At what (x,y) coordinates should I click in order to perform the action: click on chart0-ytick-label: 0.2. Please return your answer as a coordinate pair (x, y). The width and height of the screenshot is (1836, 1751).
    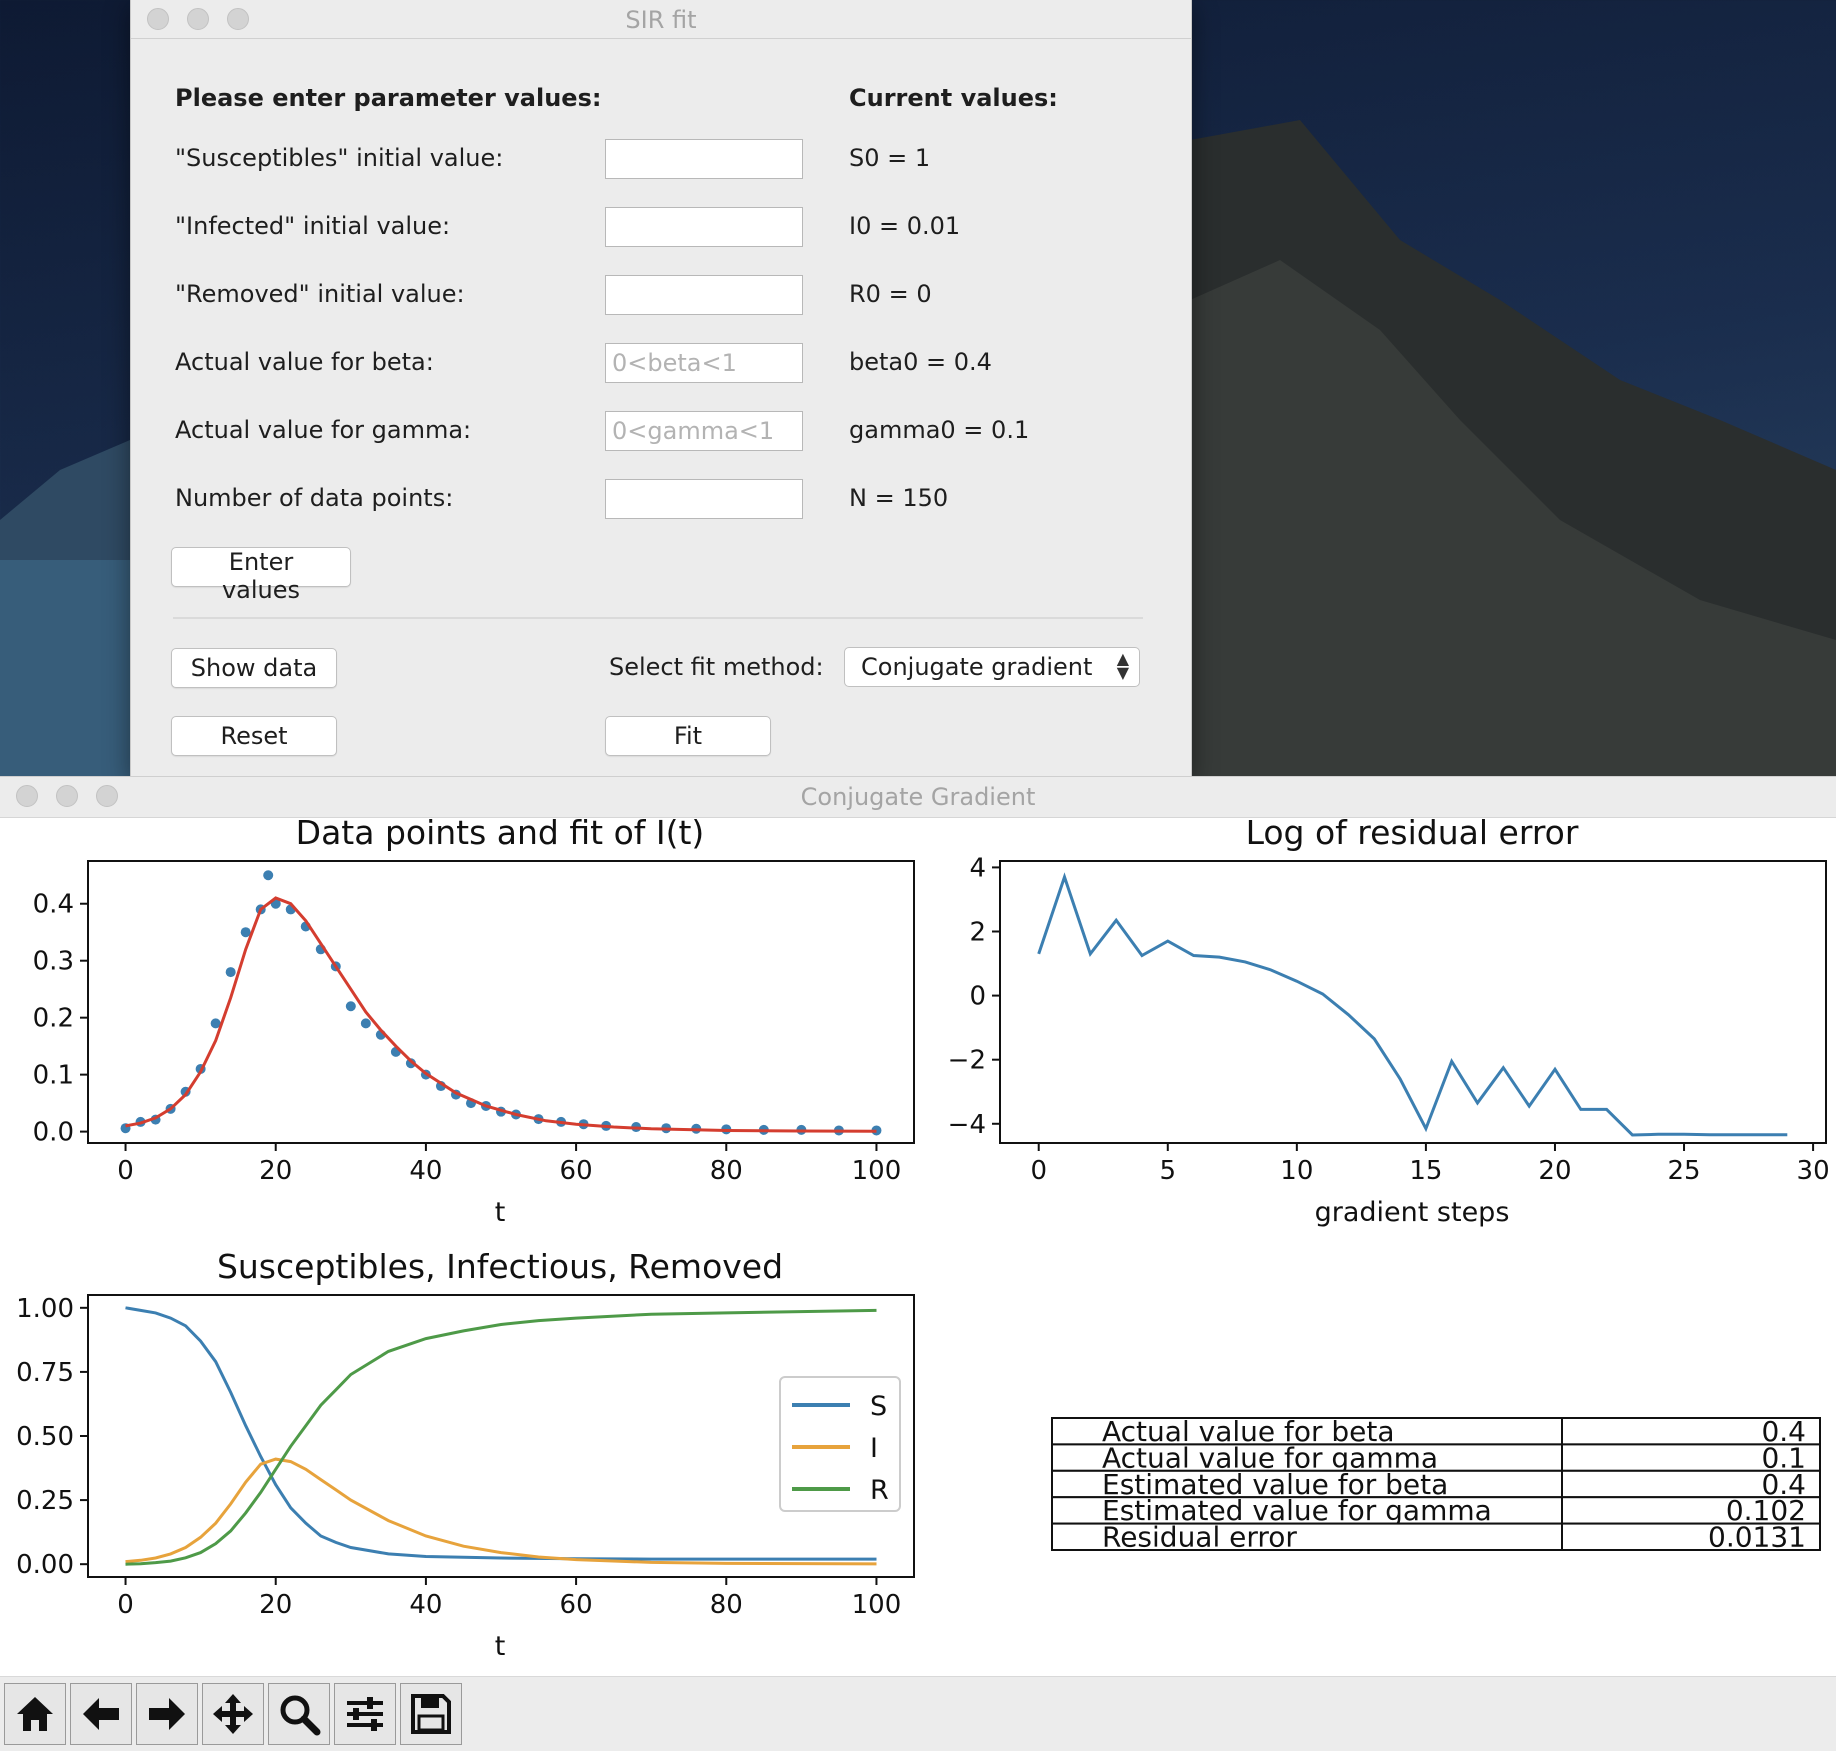
    Looking at the image, I should click on (53, 1019).